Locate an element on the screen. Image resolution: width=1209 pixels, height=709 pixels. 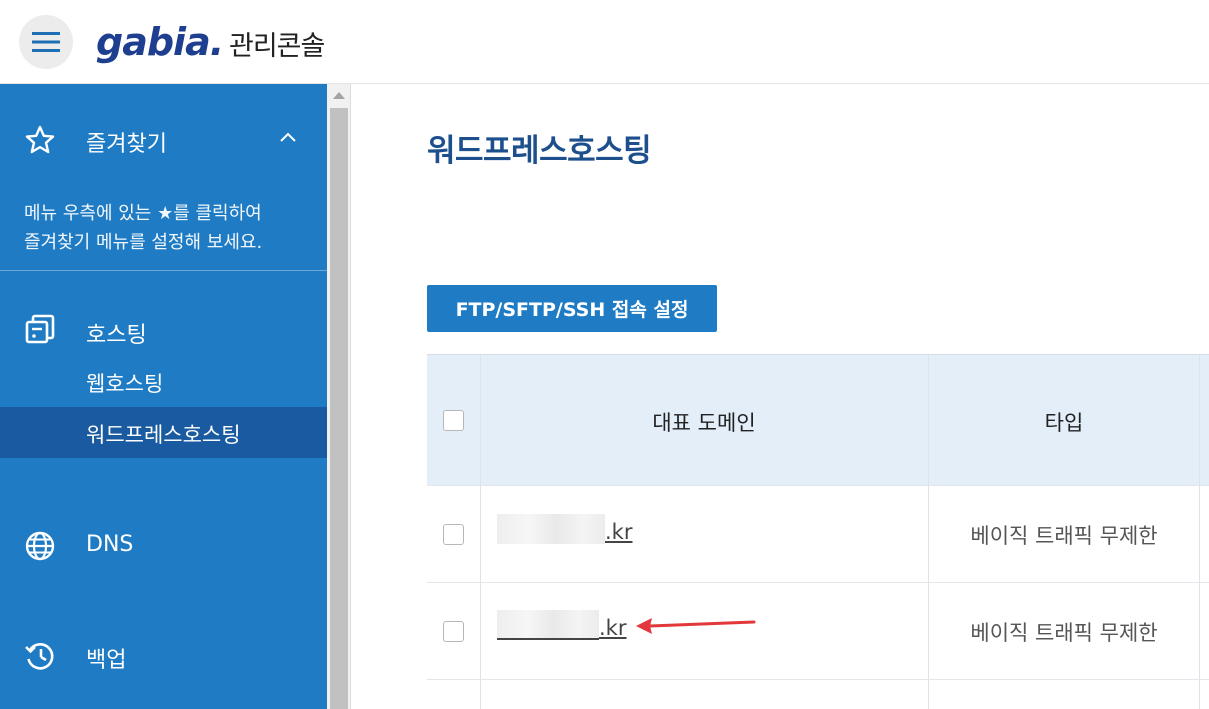
table-row is located at coordinates (818, 694).